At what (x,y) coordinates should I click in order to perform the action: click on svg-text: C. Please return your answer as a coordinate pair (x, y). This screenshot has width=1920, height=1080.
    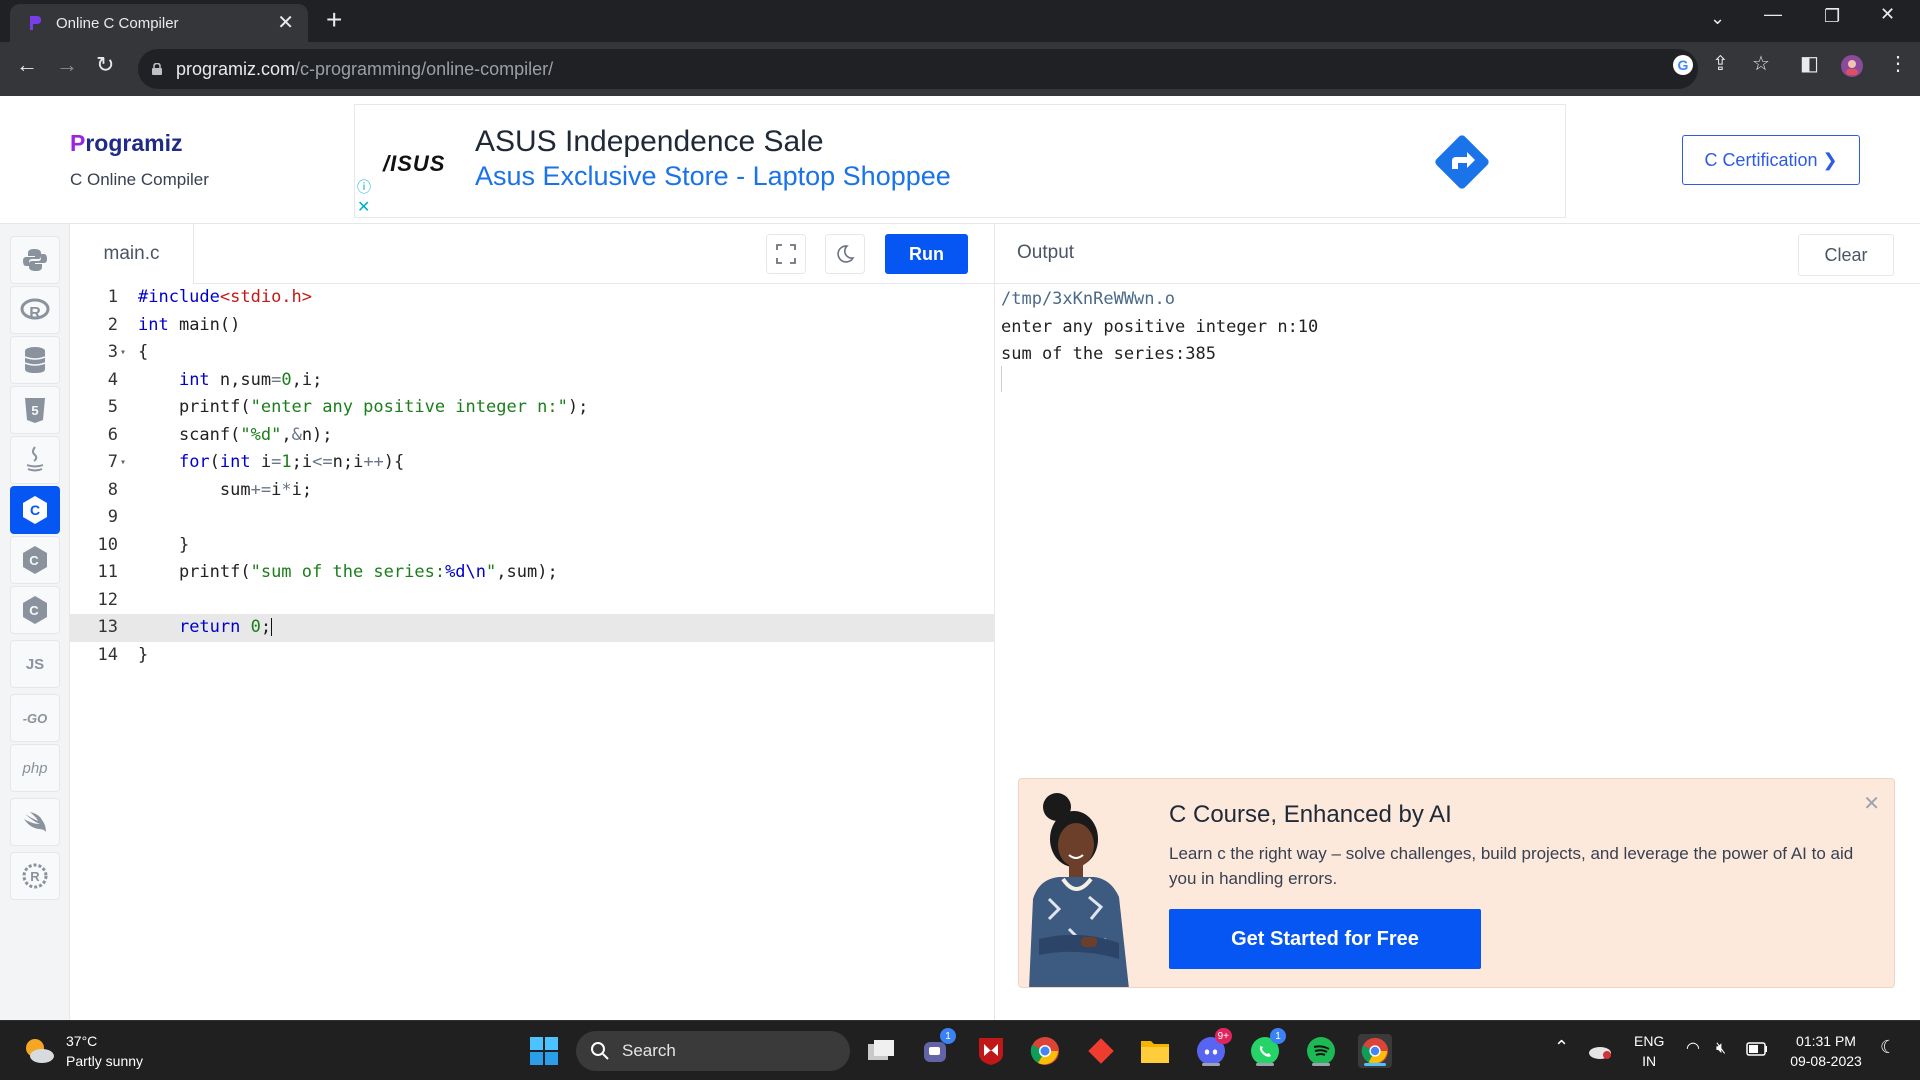
    Looking at the image, I should click on (34, 560).